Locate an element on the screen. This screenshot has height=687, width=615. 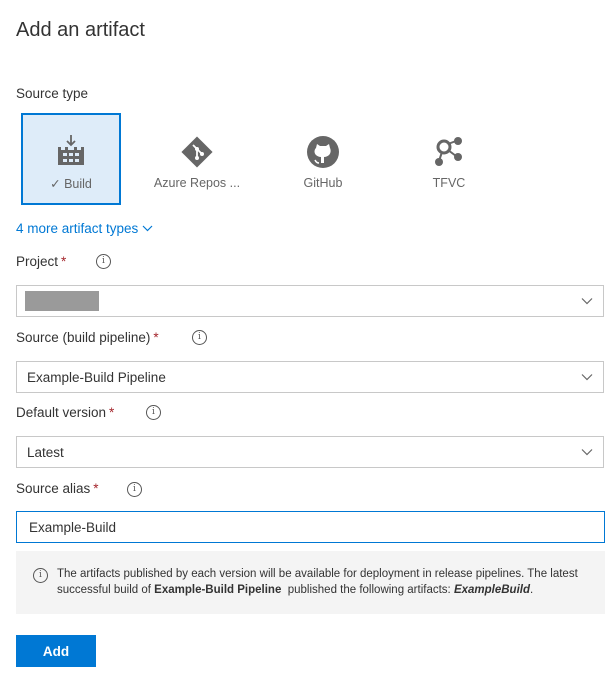
redacted-project-name is located at coordinates (62, 301).